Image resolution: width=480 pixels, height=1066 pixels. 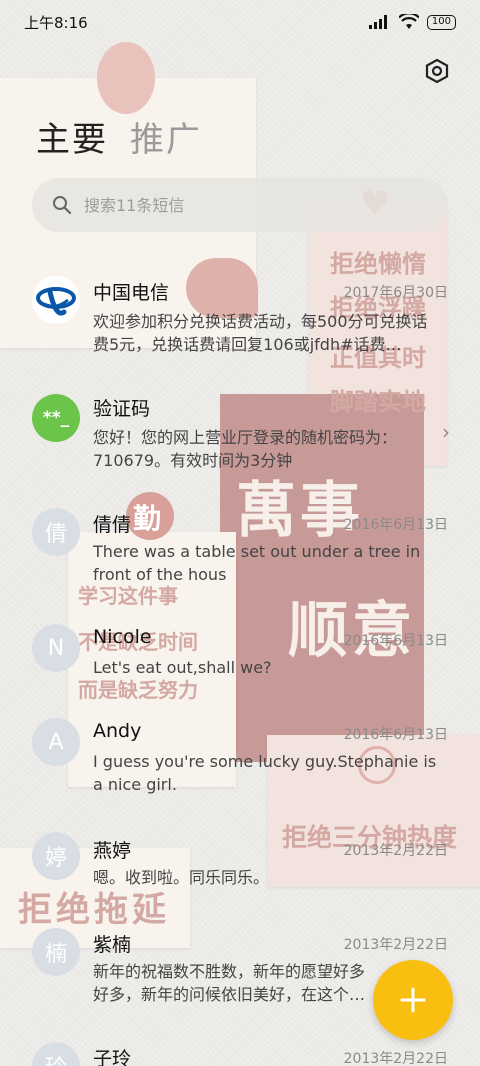 What do you see at coordinates (446, 432) in the screenshot?
I see `chevron-right-icon: ›` at bounding box center [446, 432].